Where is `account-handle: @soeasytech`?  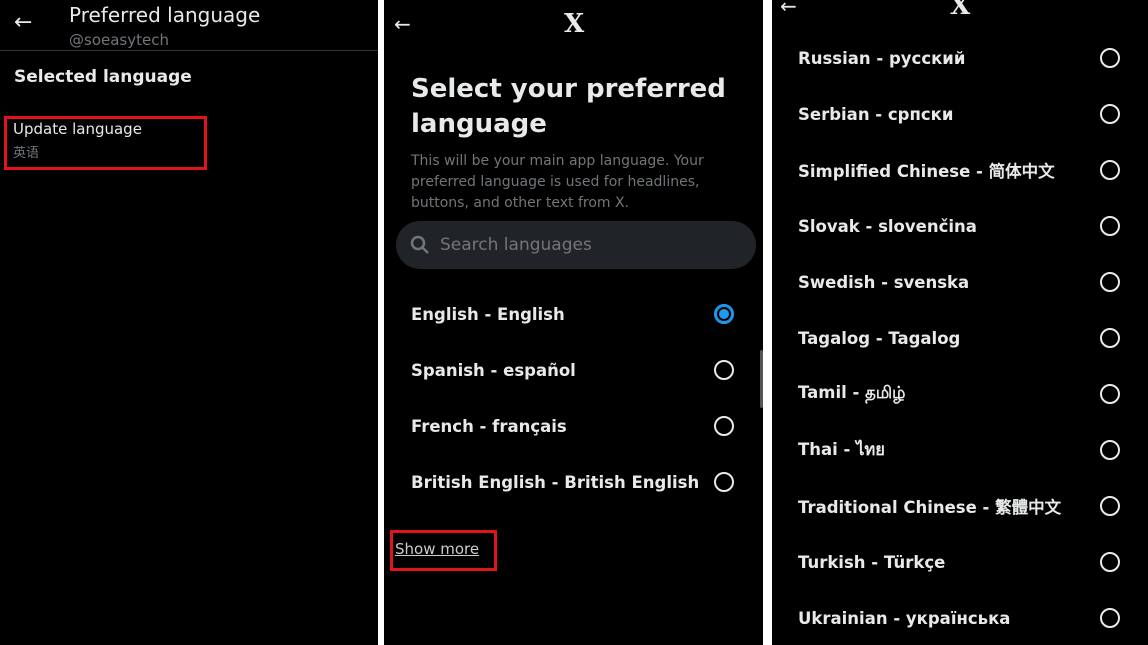
account-handle: @soeasytech is located at coordinates (119, 40).